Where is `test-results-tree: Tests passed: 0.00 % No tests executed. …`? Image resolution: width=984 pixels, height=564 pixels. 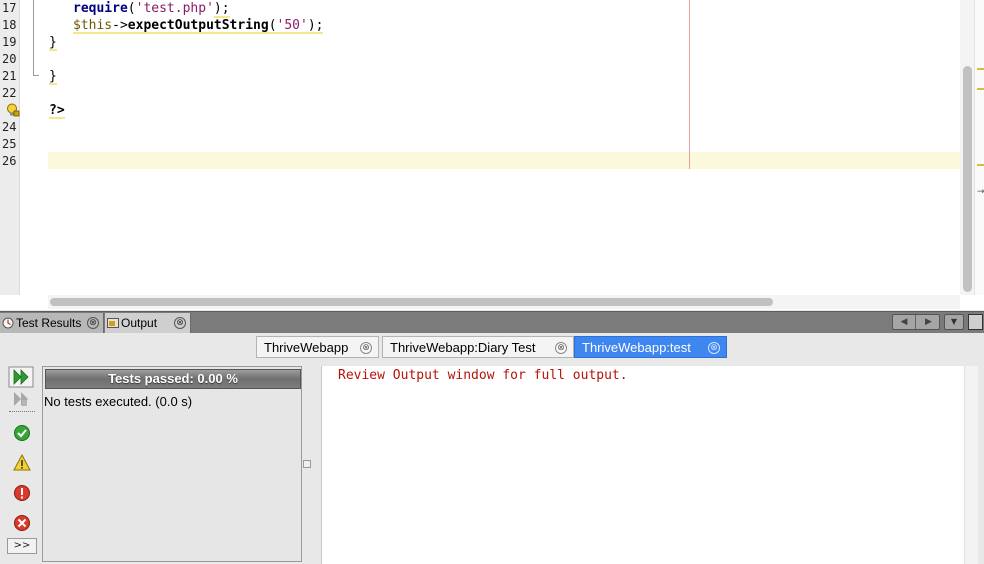
test-results-tree: Tests passed: 0.00 % No tests executed. … is located at coordinates (172, 464).